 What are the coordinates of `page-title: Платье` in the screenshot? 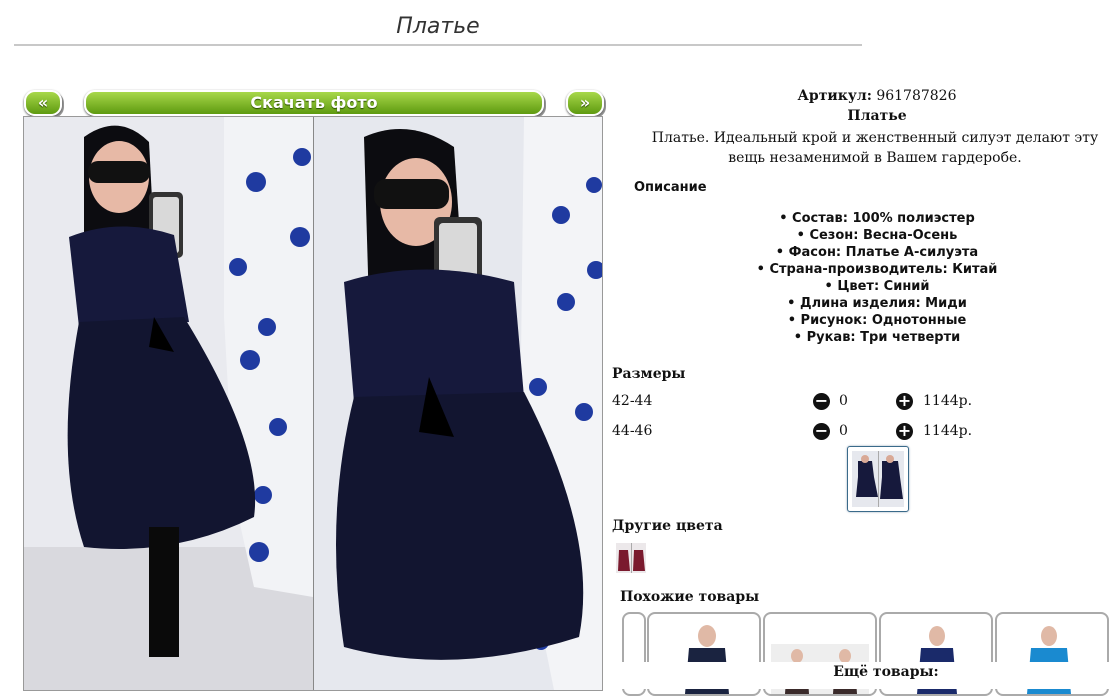 It's located at (438, 26).